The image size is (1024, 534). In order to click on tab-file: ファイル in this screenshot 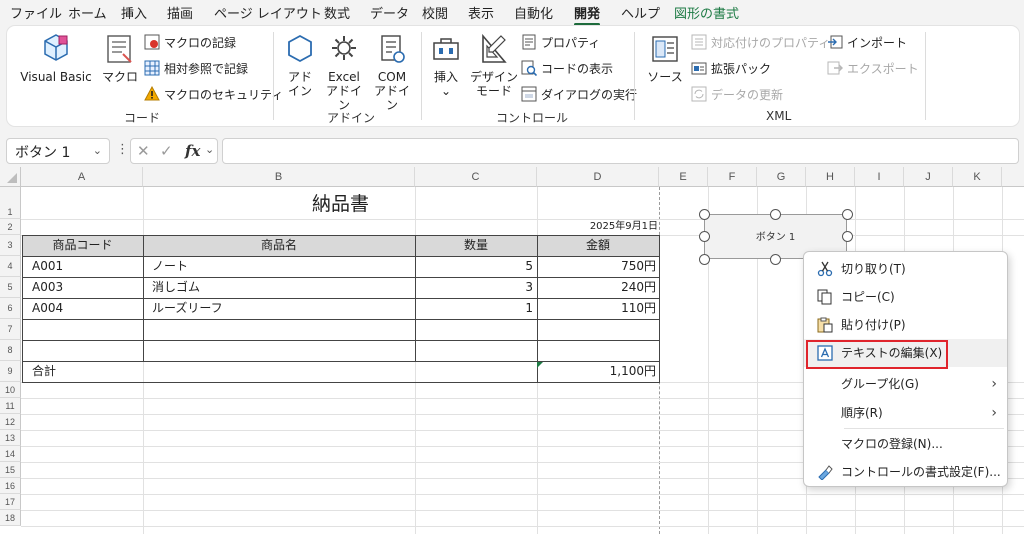, I will do `click(36, 12)`.